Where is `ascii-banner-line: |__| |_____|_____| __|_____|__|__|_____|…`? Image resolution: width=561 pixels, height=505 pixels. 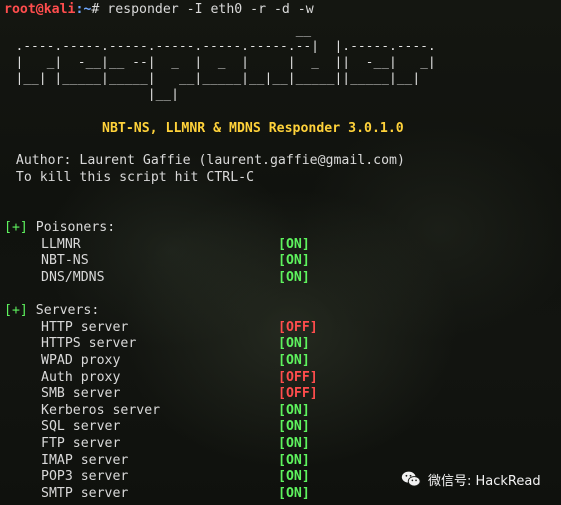
ascii-banner-line: |__| |_____|_____| __|_____|__|__|_____|… is located at coordinates (210, 77).